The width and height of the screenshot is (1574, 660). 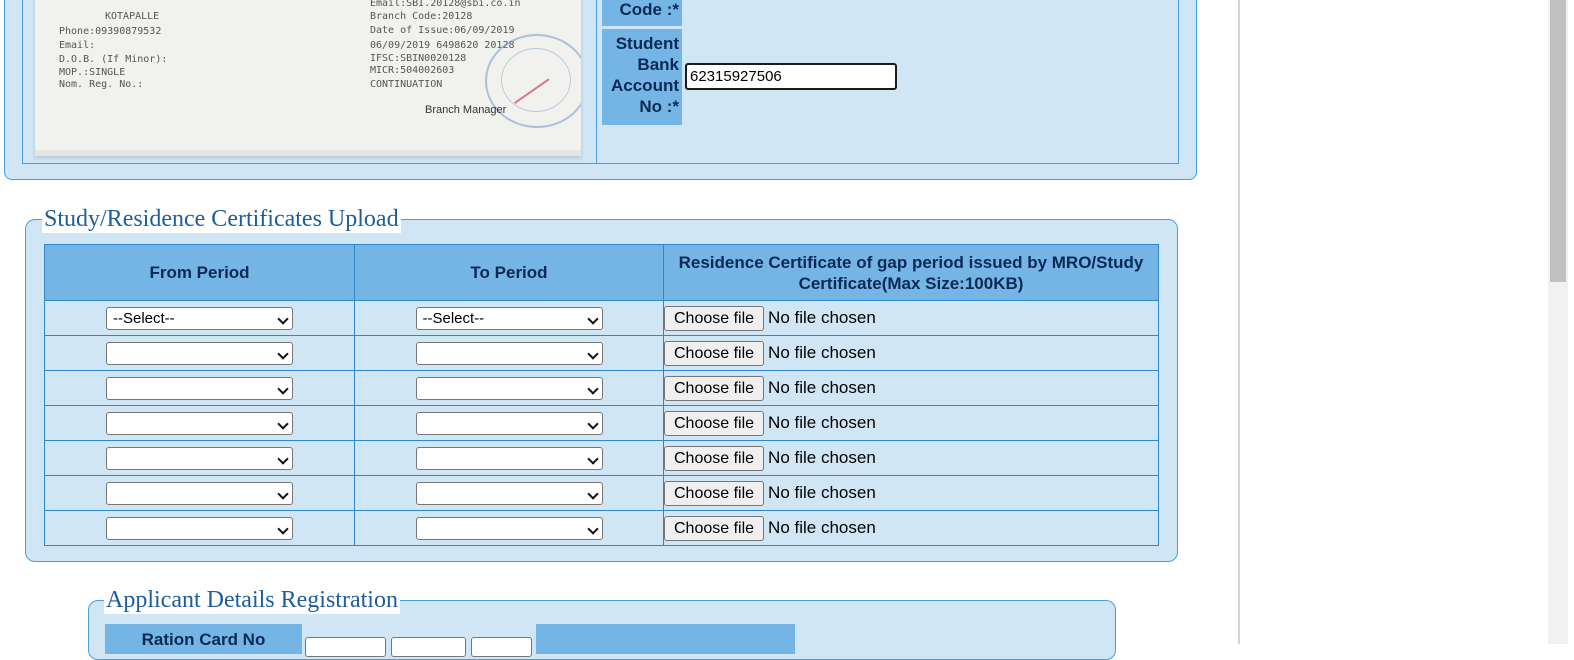 What do you see at coordinates (252, 600) in the screenshot?
I see `applicant-details-legend: Applicant Details Registration` at bounding box center [252, 600].